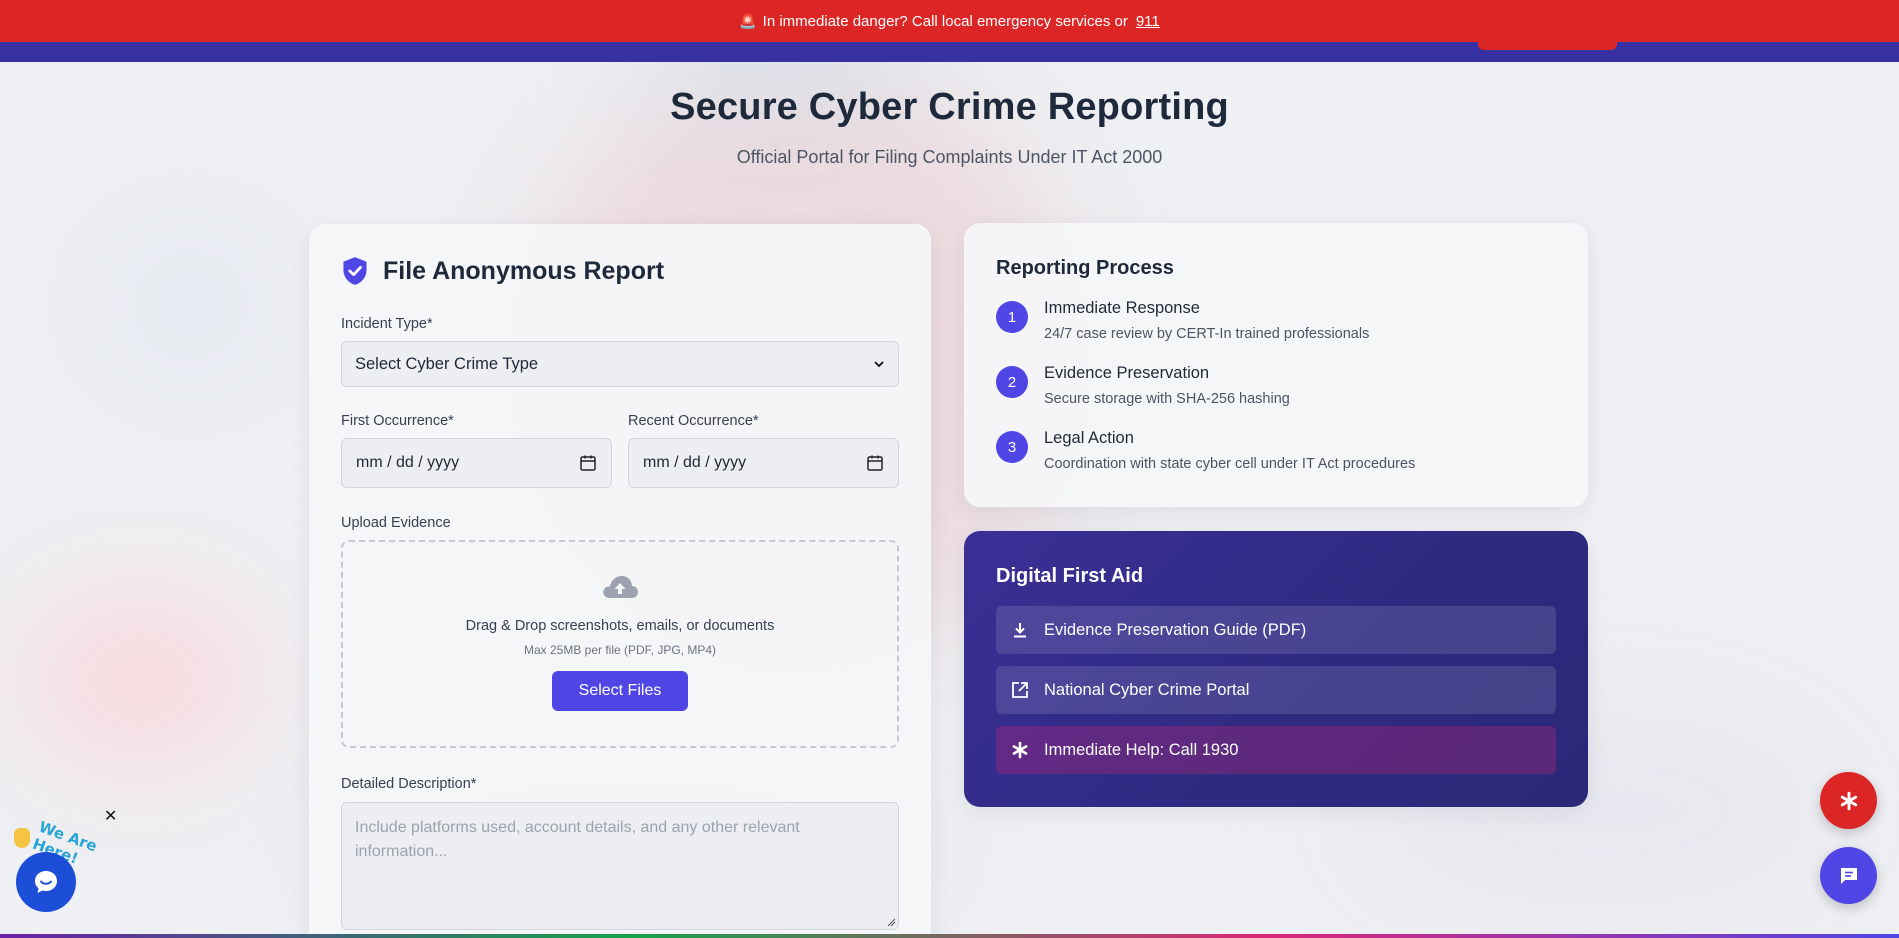 The width and height of the screenshot is (1899, 938). Describe the element at coordinates (620, 650) in the screenshot. I see `dropzone-hint: Max 25MB per file (PDF, JPG, MP4)` at that location.